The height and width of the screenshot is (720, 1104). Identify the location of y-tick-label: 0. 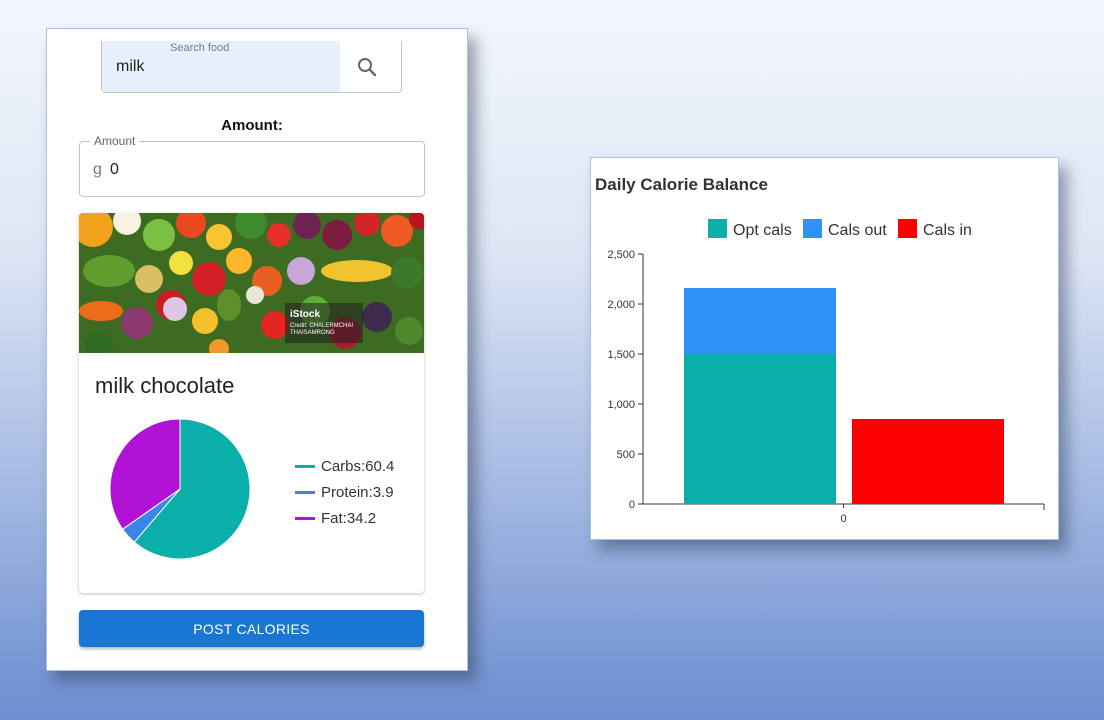
(632, 505).